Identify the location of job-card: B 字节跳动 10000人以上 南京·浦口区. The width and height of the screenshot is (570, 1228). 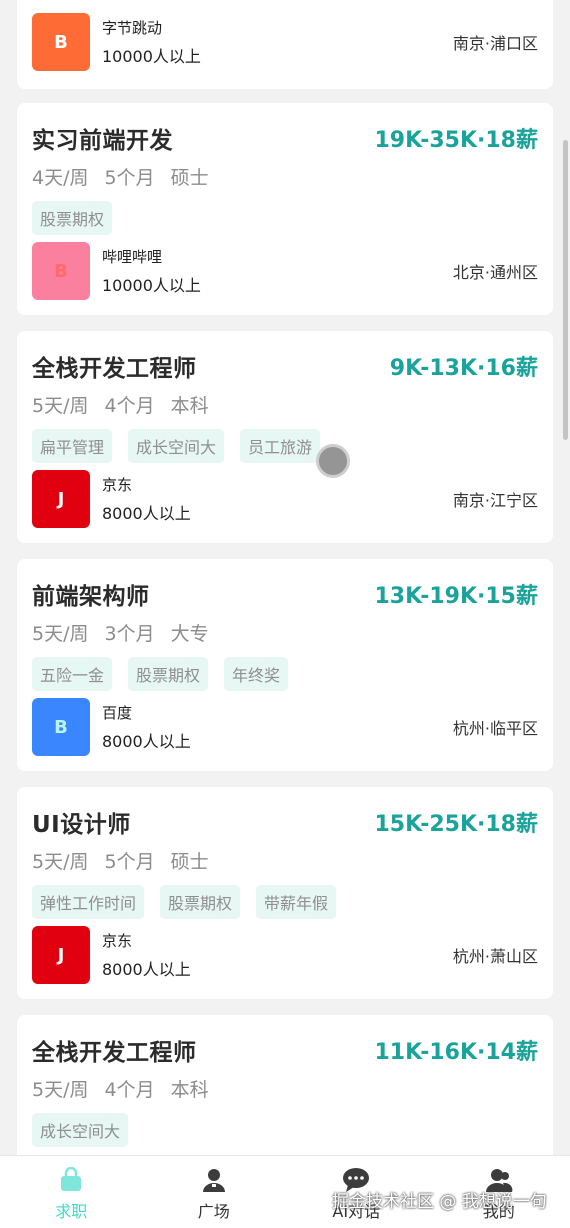
(285, 44).